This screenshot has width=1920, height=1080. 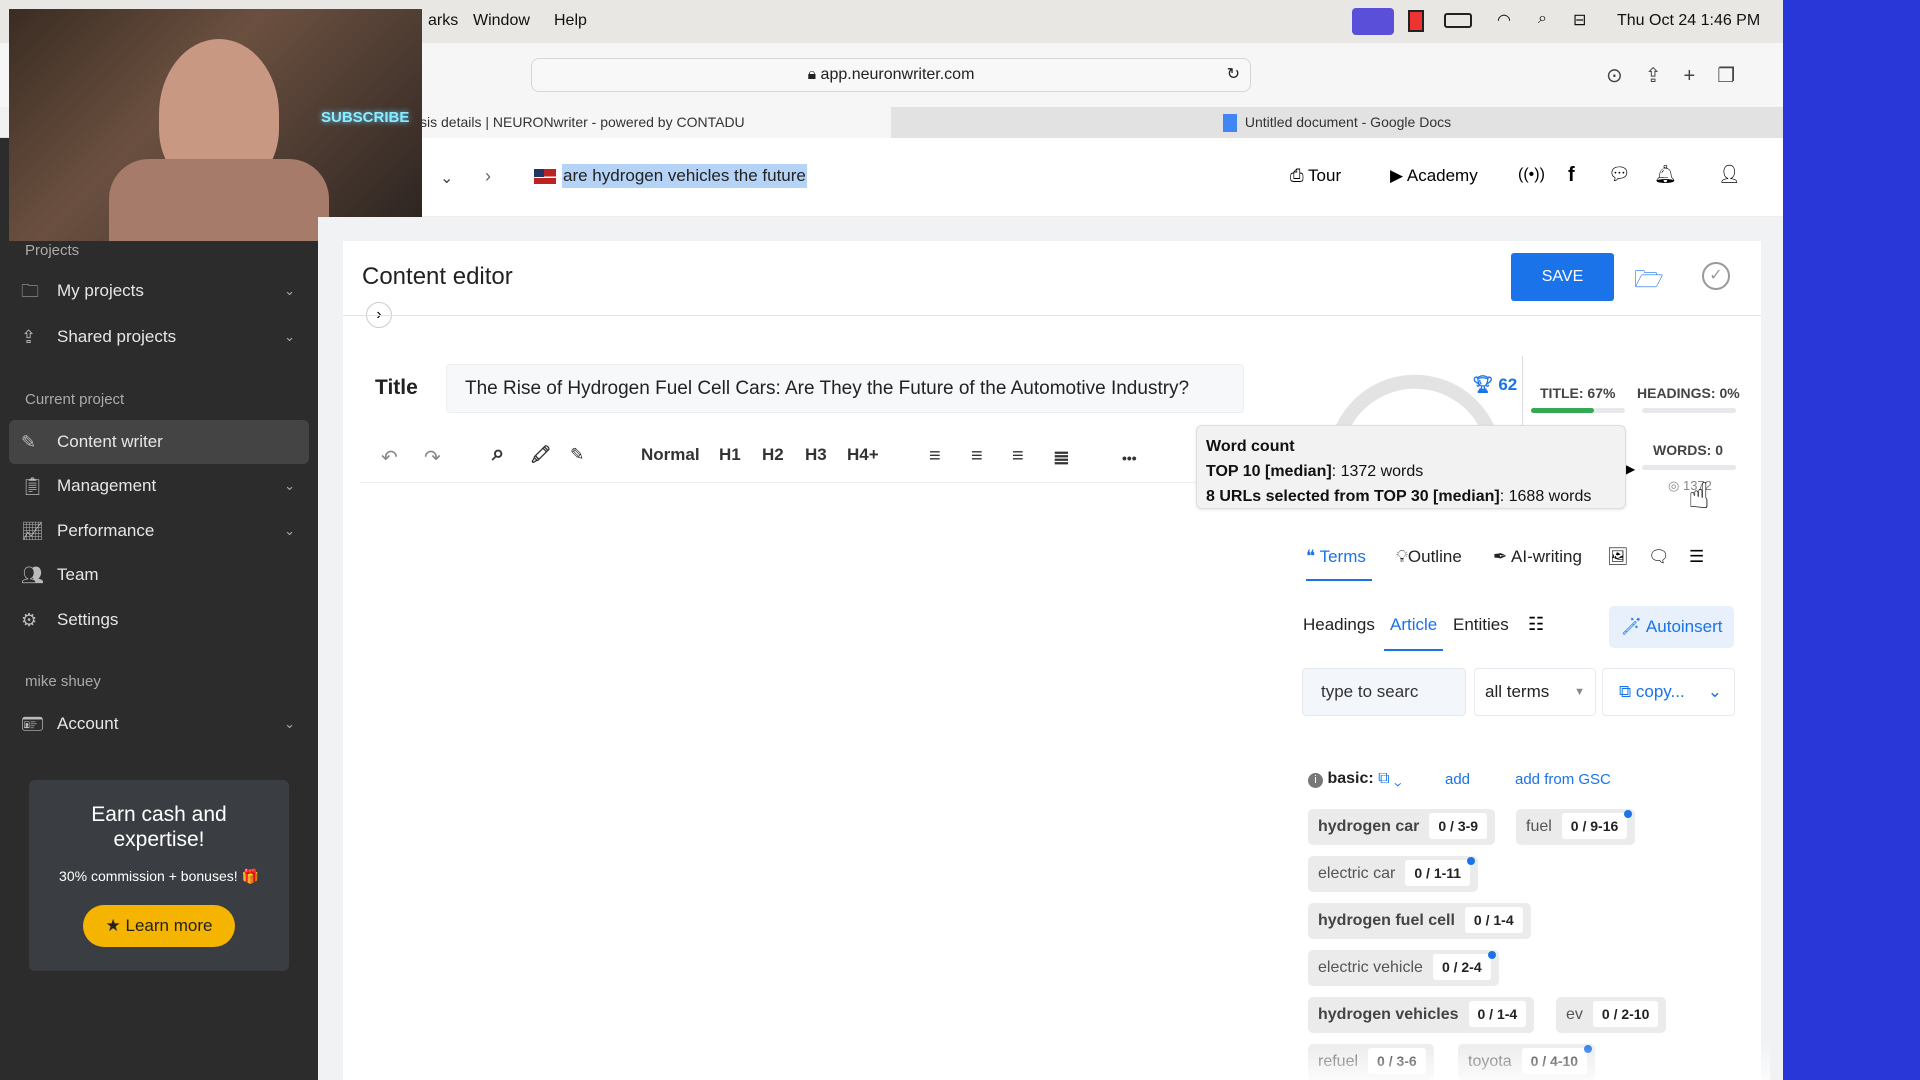 What do you see at coordinates (541, 455) in the screenshot?
I see `highlighter-icon: 🖍︎` at bounding box center [541, 455].